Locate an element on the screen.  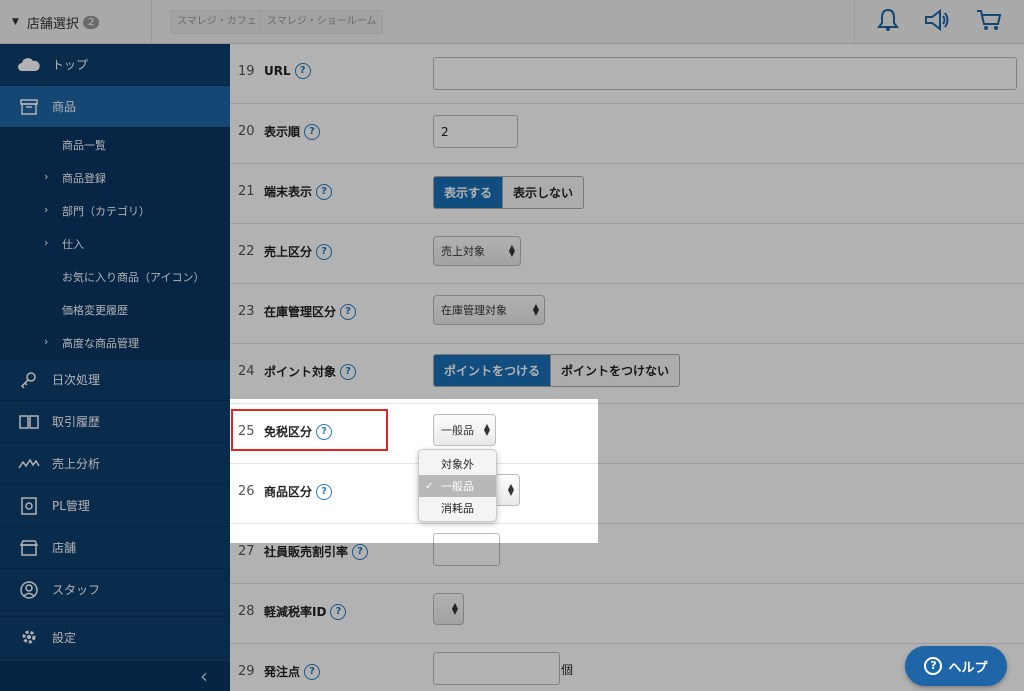
row-number: 21 is located at coordinates (246, 191).